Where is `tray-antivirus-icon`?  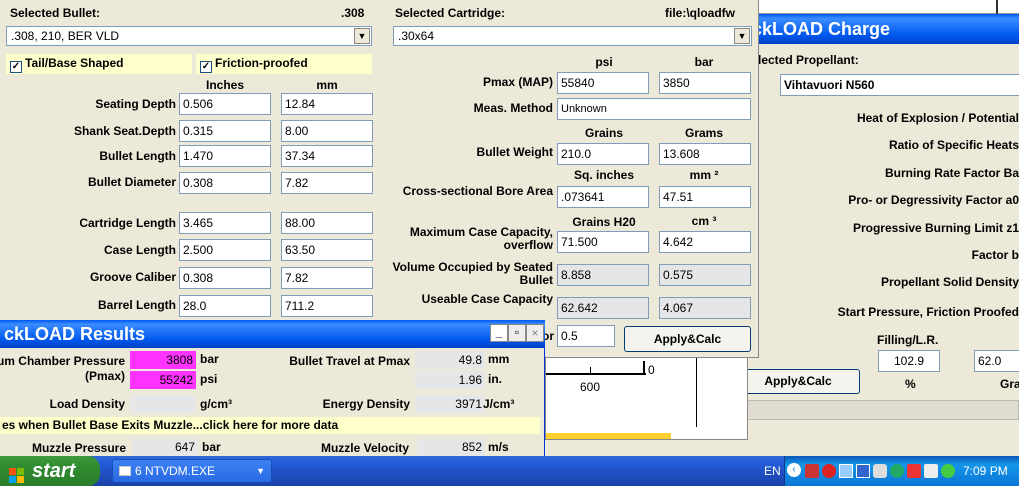
tray-antivirus-icon is located at coordinates (829, 471).